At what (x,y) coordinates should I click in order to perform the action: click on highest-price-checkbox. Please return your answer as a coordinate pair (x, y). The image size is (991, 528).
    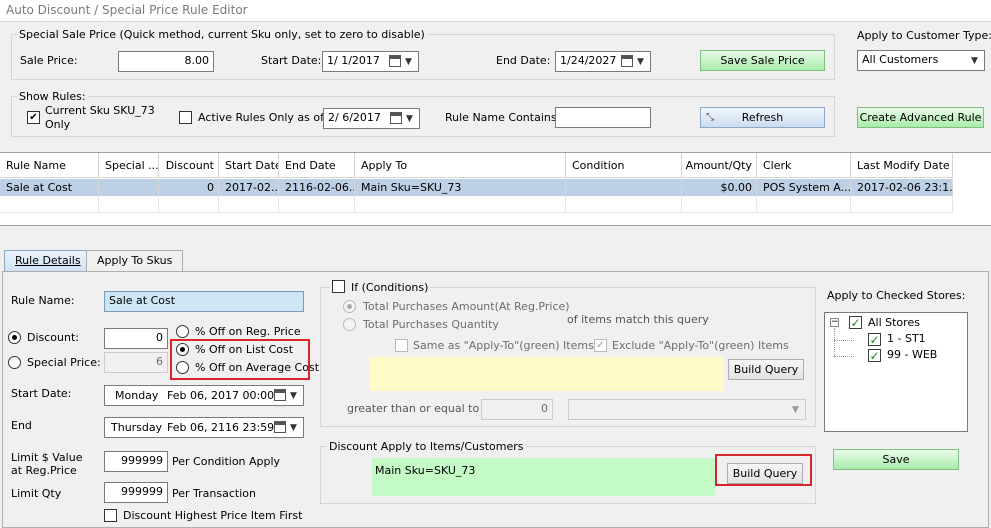
    Looking at the image, I should click on (110, 515).